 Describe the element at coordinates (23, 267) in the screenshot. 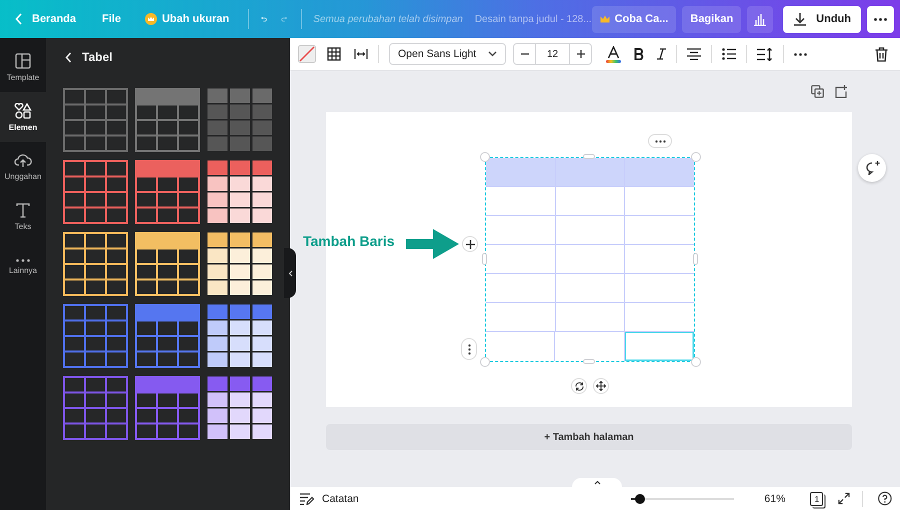

I see `rail-tab: Lainnya` at that location.